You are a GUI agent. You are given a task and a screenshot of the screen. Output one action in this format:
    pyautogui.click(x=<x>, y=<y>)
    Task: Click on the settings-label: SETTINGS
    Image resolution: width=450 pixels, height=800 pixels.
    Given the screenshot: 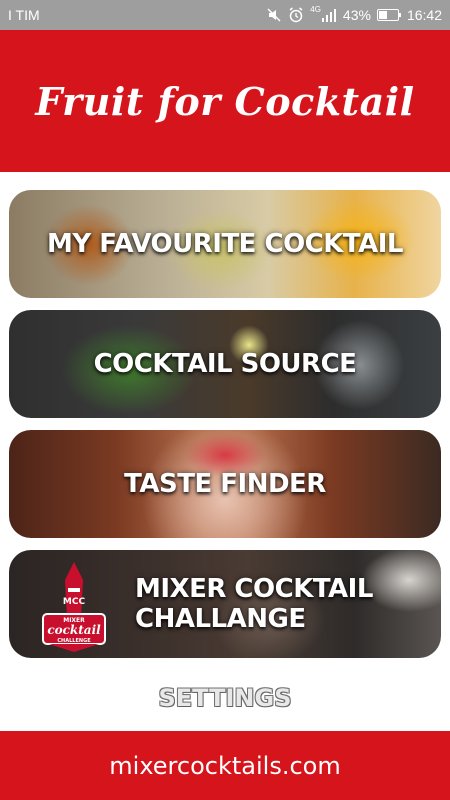 What is the action you would take?
    pyautogui.click(x=225, y=698)
    